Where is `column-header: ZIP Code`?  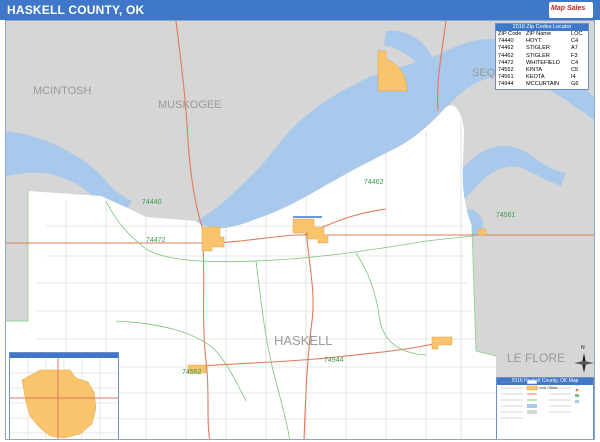 column-header: ZIP Code is located at coordinates (510, 34).